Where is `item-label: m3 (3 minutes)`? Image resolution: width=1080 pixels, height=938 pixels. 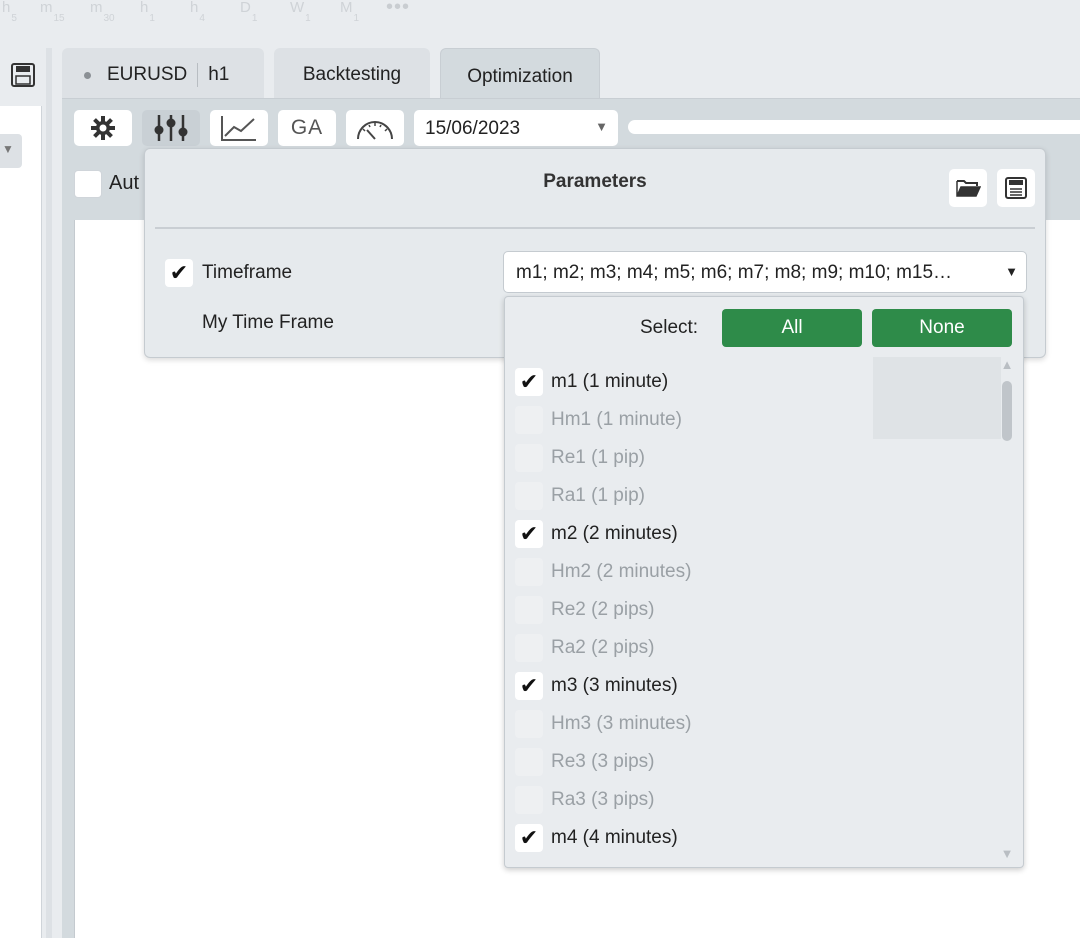
item-label: m3 (3 minutes) is located at coordinates (614, 685).